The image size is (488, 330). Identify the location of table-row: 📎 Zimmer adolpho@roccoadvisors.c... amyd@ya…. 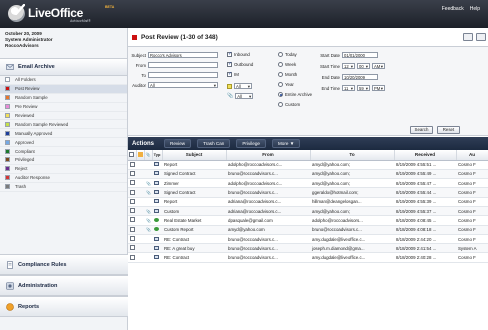
(308, 183).